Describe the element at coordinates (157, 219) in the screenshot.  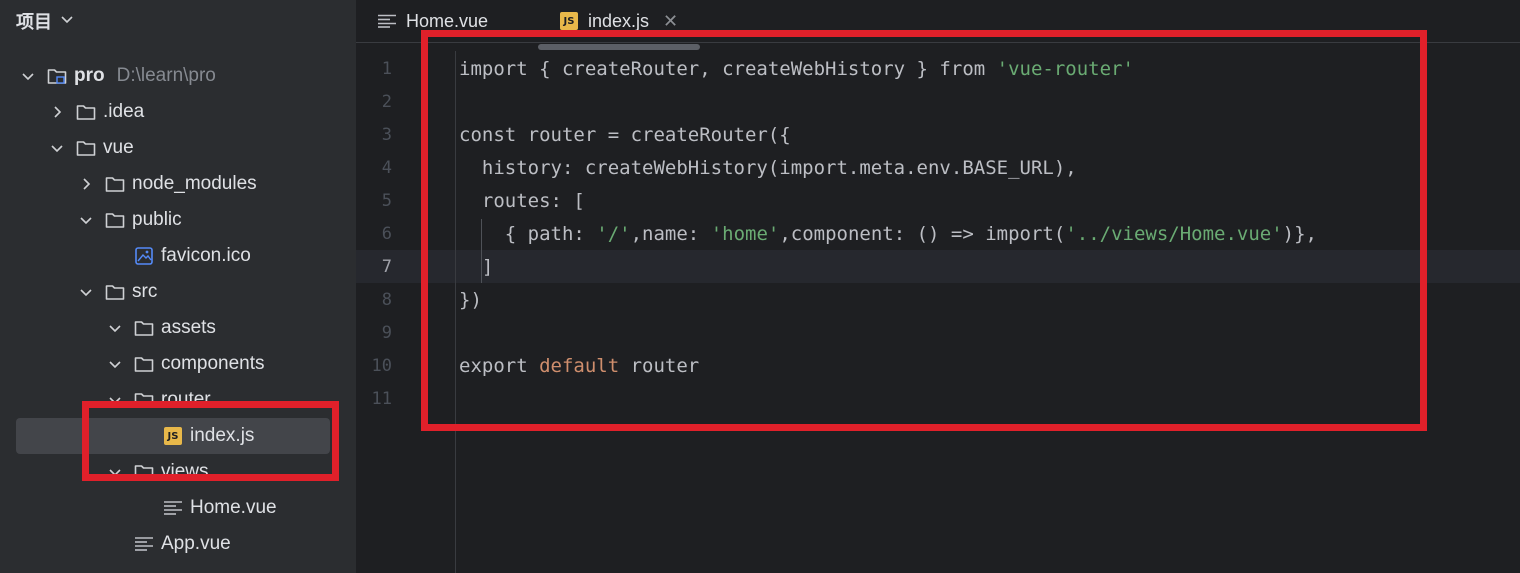
I see `tree-item-label: public` at that location.